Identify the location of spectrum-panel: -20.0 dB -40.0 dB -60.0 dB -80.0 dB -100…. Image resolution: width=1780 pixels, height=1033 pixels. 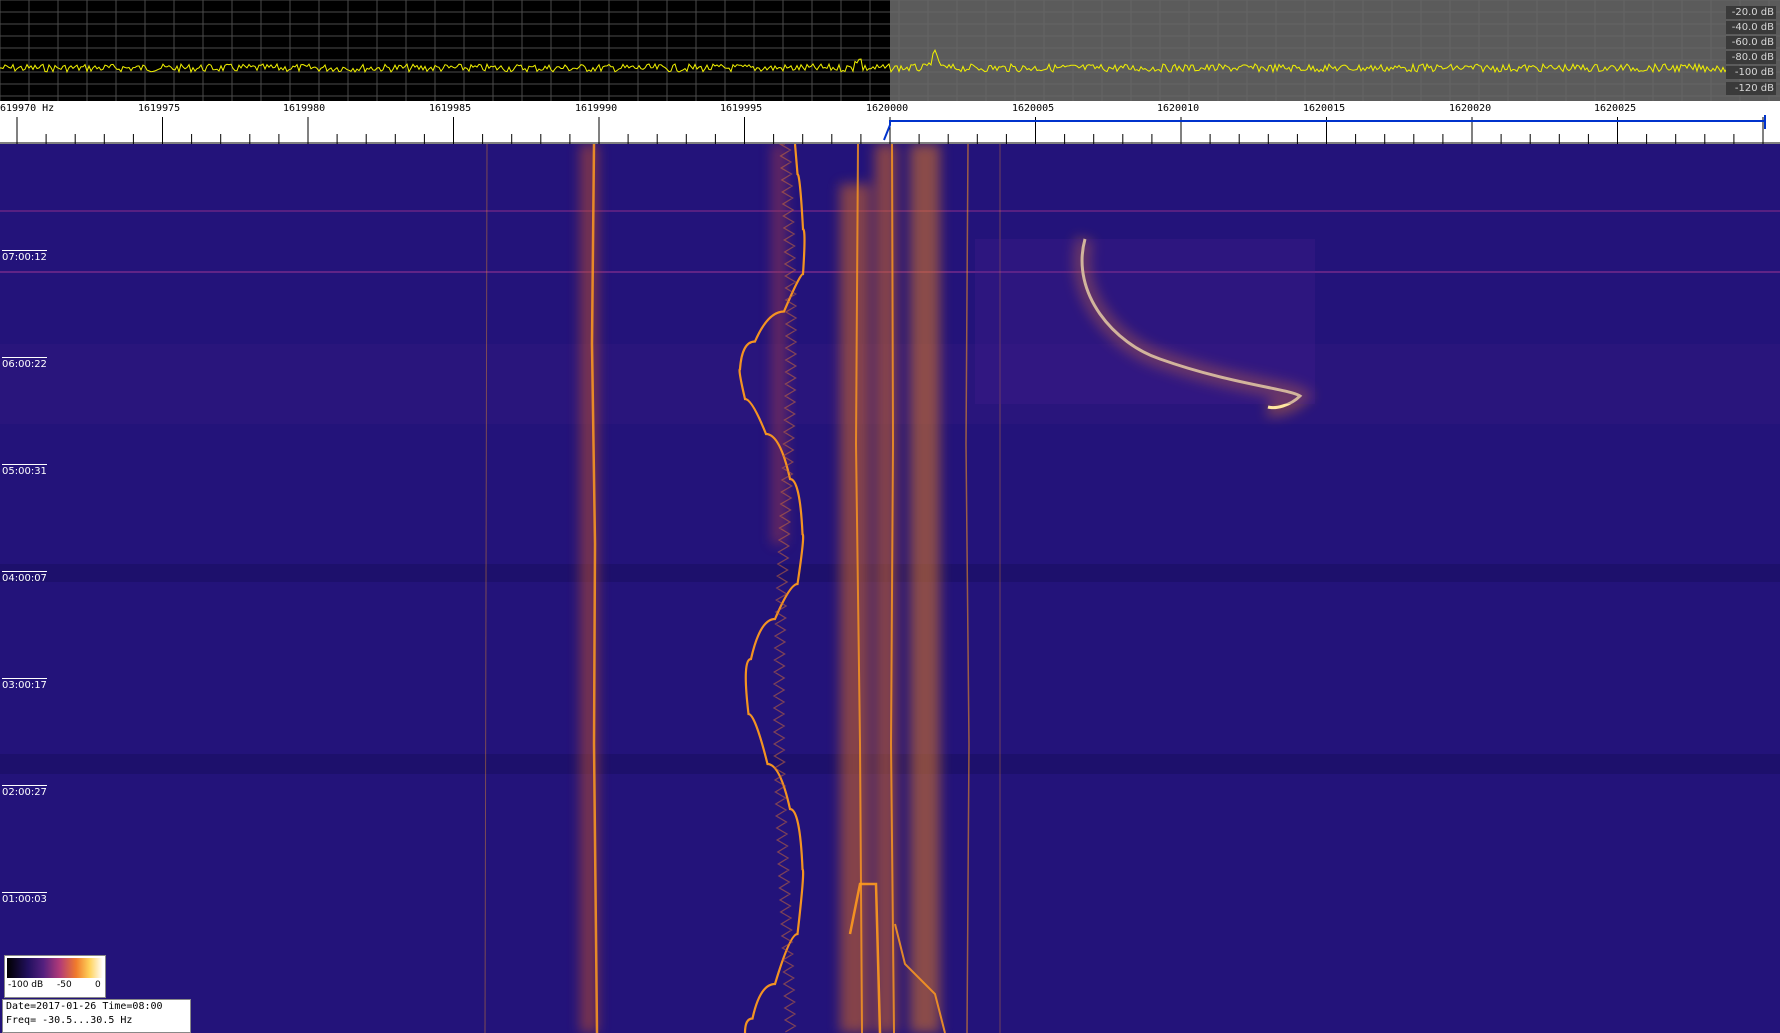
(890, 50).